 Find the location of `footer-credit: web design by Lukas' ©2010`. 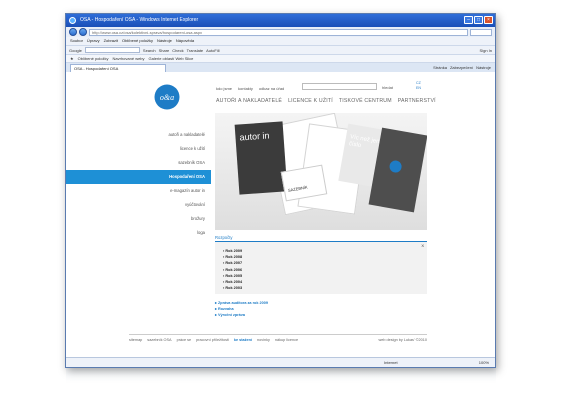

footer-credit: web design by Lukas' ©2010 is located at coordinates (403, 340).